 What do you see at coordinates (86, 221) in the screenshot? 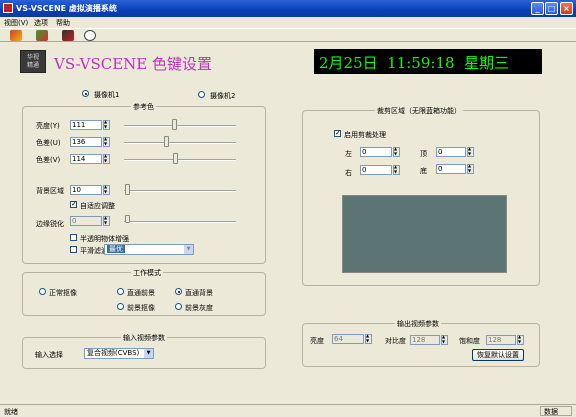
I see `edge-sharpen-input: 0` at bounding box center [86, 221].